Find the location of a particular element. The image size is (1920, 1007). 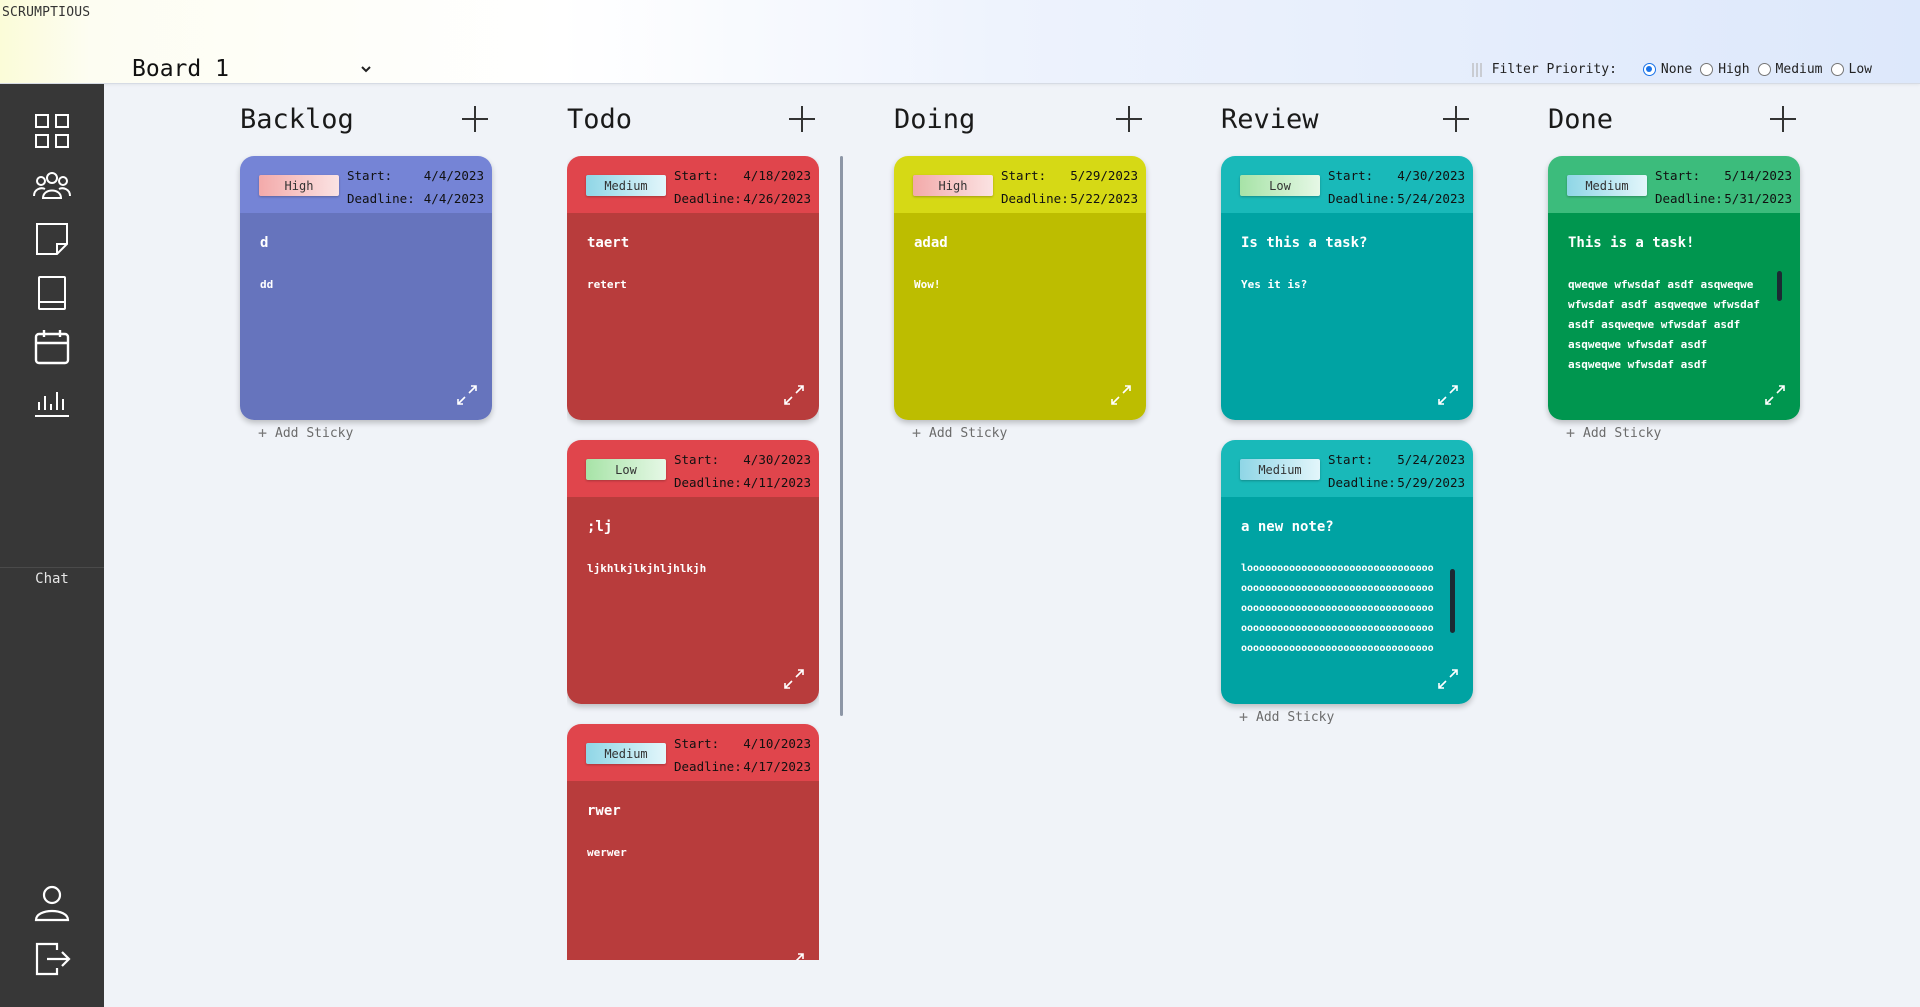

deadline-date: 4/26/2023 is located at coordinates (777, 198).